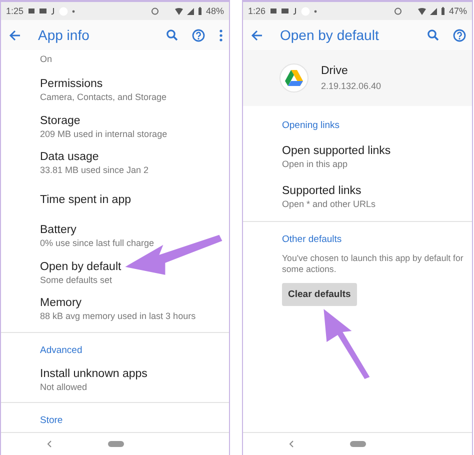  I want to click on screen-title: App info, so click(64, 35).